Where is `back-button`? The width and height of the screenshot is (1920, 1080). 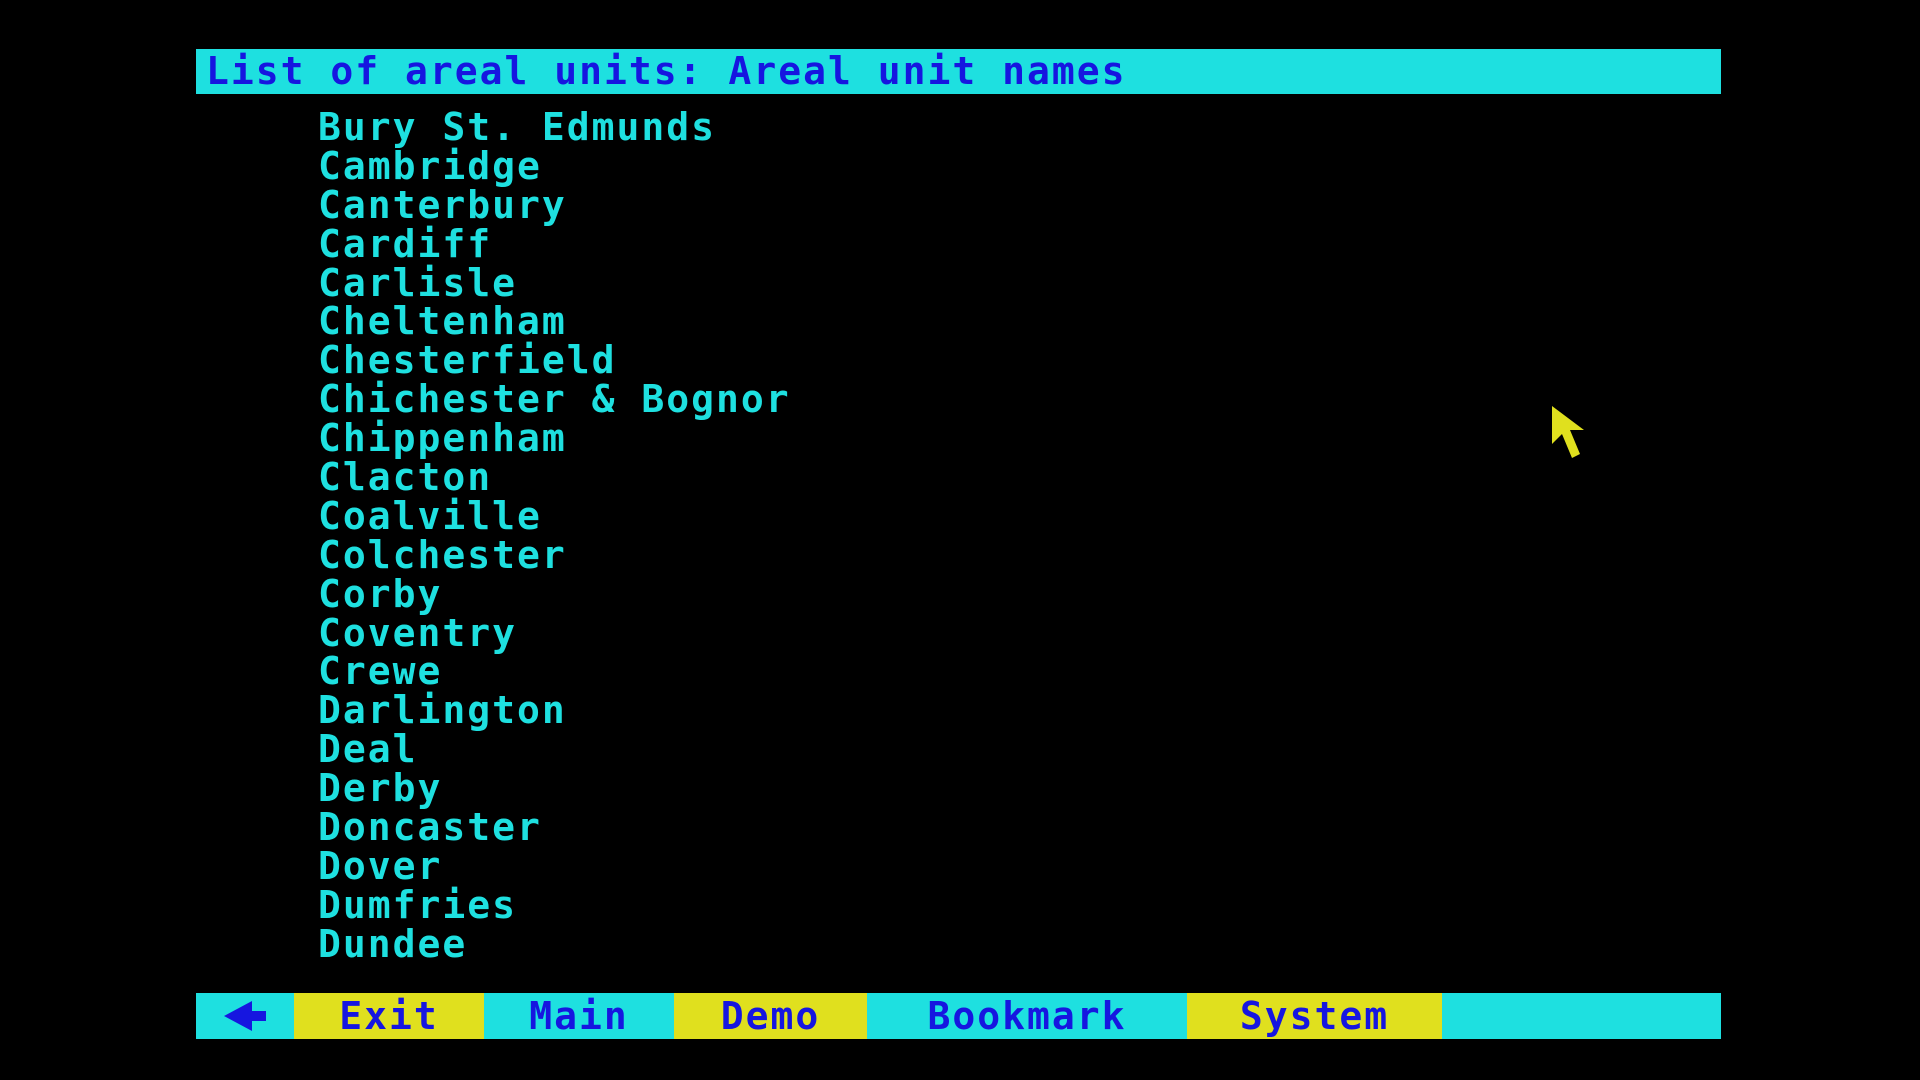
back-button is located at coordinates (245, 1016).